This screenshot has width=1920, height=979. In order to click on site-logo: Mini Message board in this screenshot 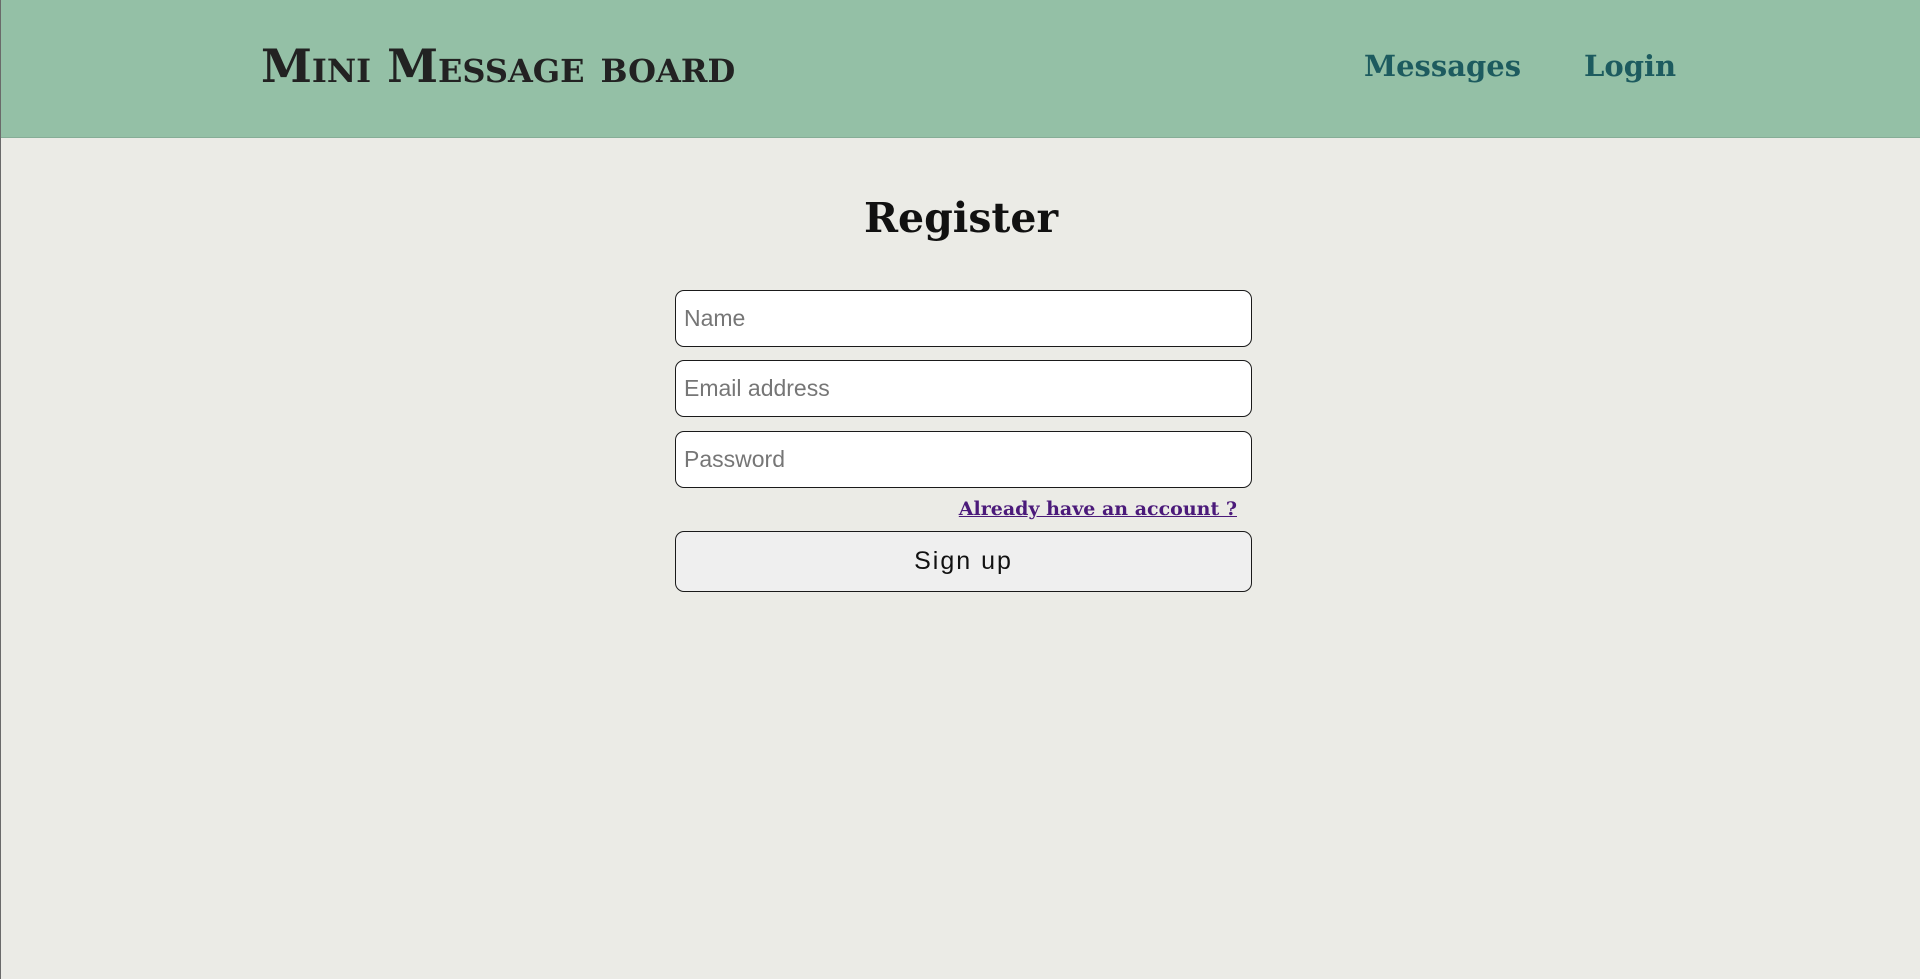, I will do `click(498, 66)`.